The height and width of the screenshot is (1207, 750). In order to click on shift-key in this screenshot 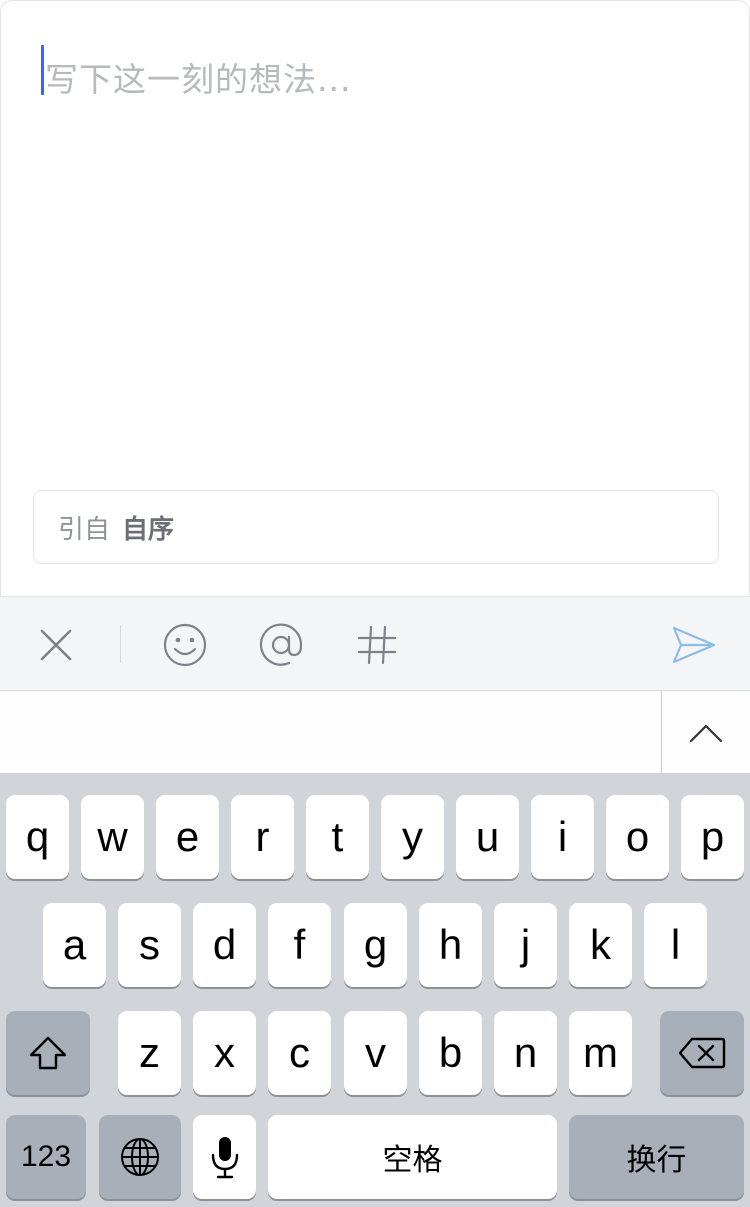, I will do `click(48, 1053)`.